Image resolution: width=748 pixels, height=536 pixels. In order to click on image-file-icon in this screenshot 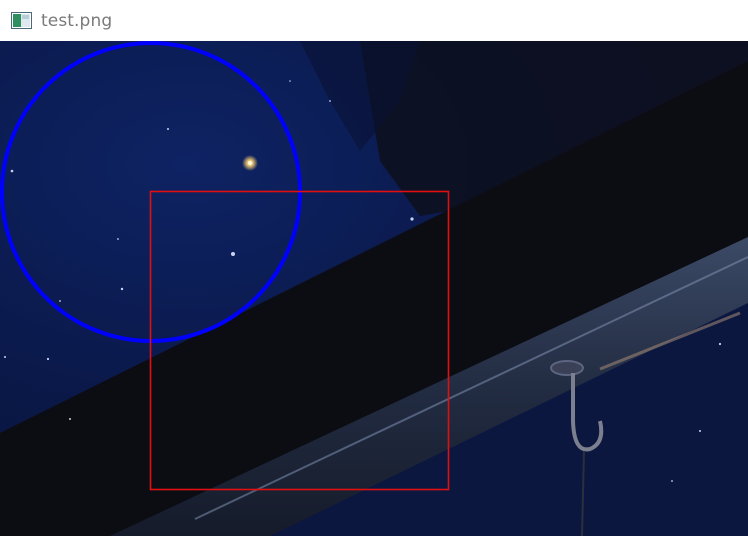, I will do `click(21, 20)`.